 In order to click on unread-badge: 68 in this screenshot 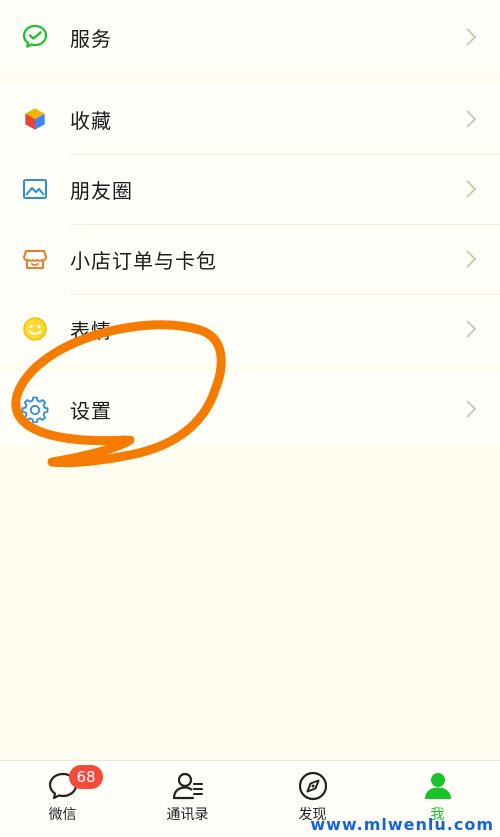, I will do `click(86, 777)`.